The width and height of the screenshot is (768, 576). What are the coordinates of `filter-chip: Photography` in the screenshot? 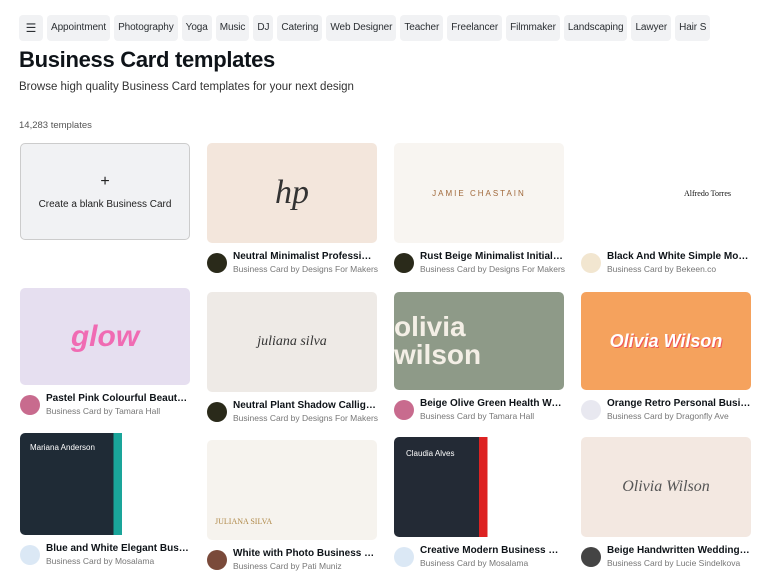 It's located at (146, 28).